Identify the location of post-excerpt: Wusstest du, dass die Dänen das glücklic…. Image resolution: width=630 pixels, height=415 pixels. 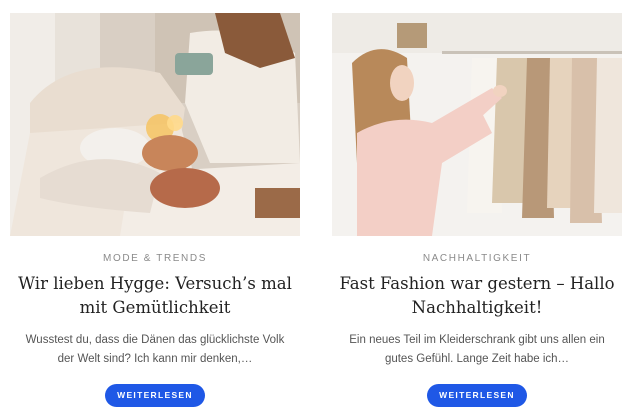
(155, 349).